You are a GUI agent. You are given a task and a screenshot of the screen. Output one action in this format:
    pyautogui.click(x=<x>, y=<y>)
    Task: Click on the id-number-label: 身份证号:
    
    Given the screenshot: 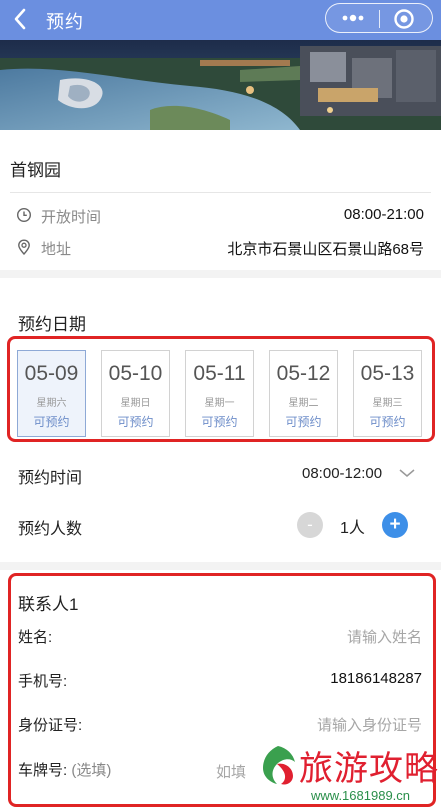 What is the action you would take?
    pyautogui.click(x=50, y=725)
    